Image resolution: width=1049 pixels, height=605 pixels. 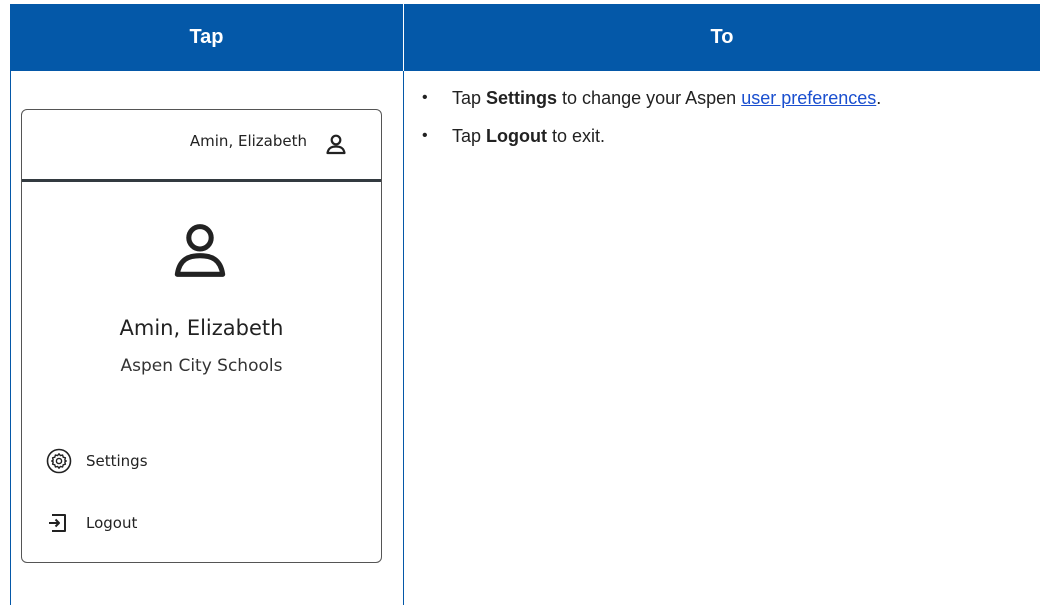 I want to click on settings-keyword: Settings, so click(x=522, y=98).